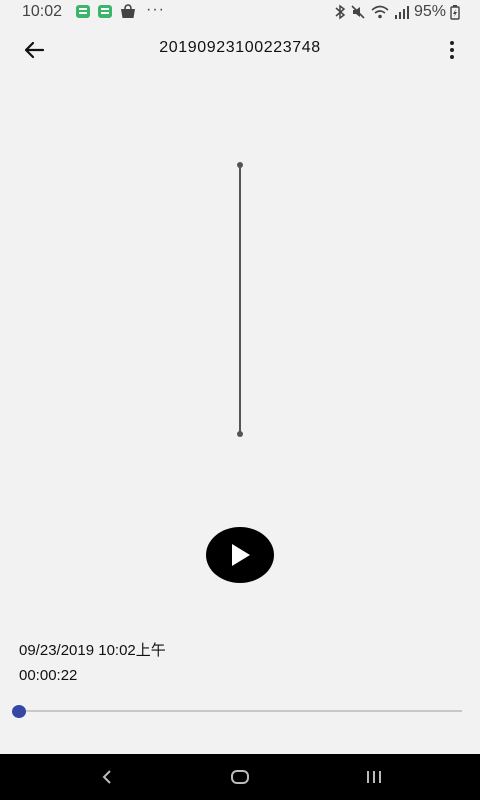 Image resolution: width=480 pixels, height=800 pixels. I want to click on nav-home-icon, so click(240, 777).